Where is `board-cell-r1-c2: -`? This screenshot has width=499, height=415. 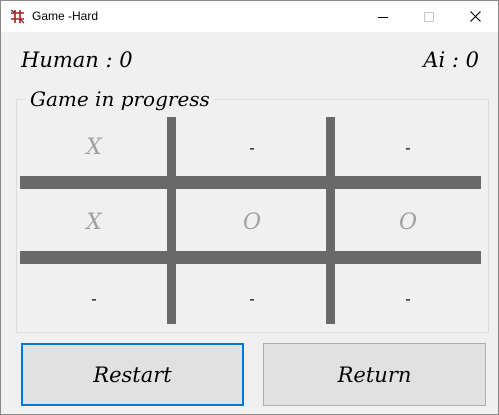
board-cell-r1-c2: - is located at coordinates (252, 147).